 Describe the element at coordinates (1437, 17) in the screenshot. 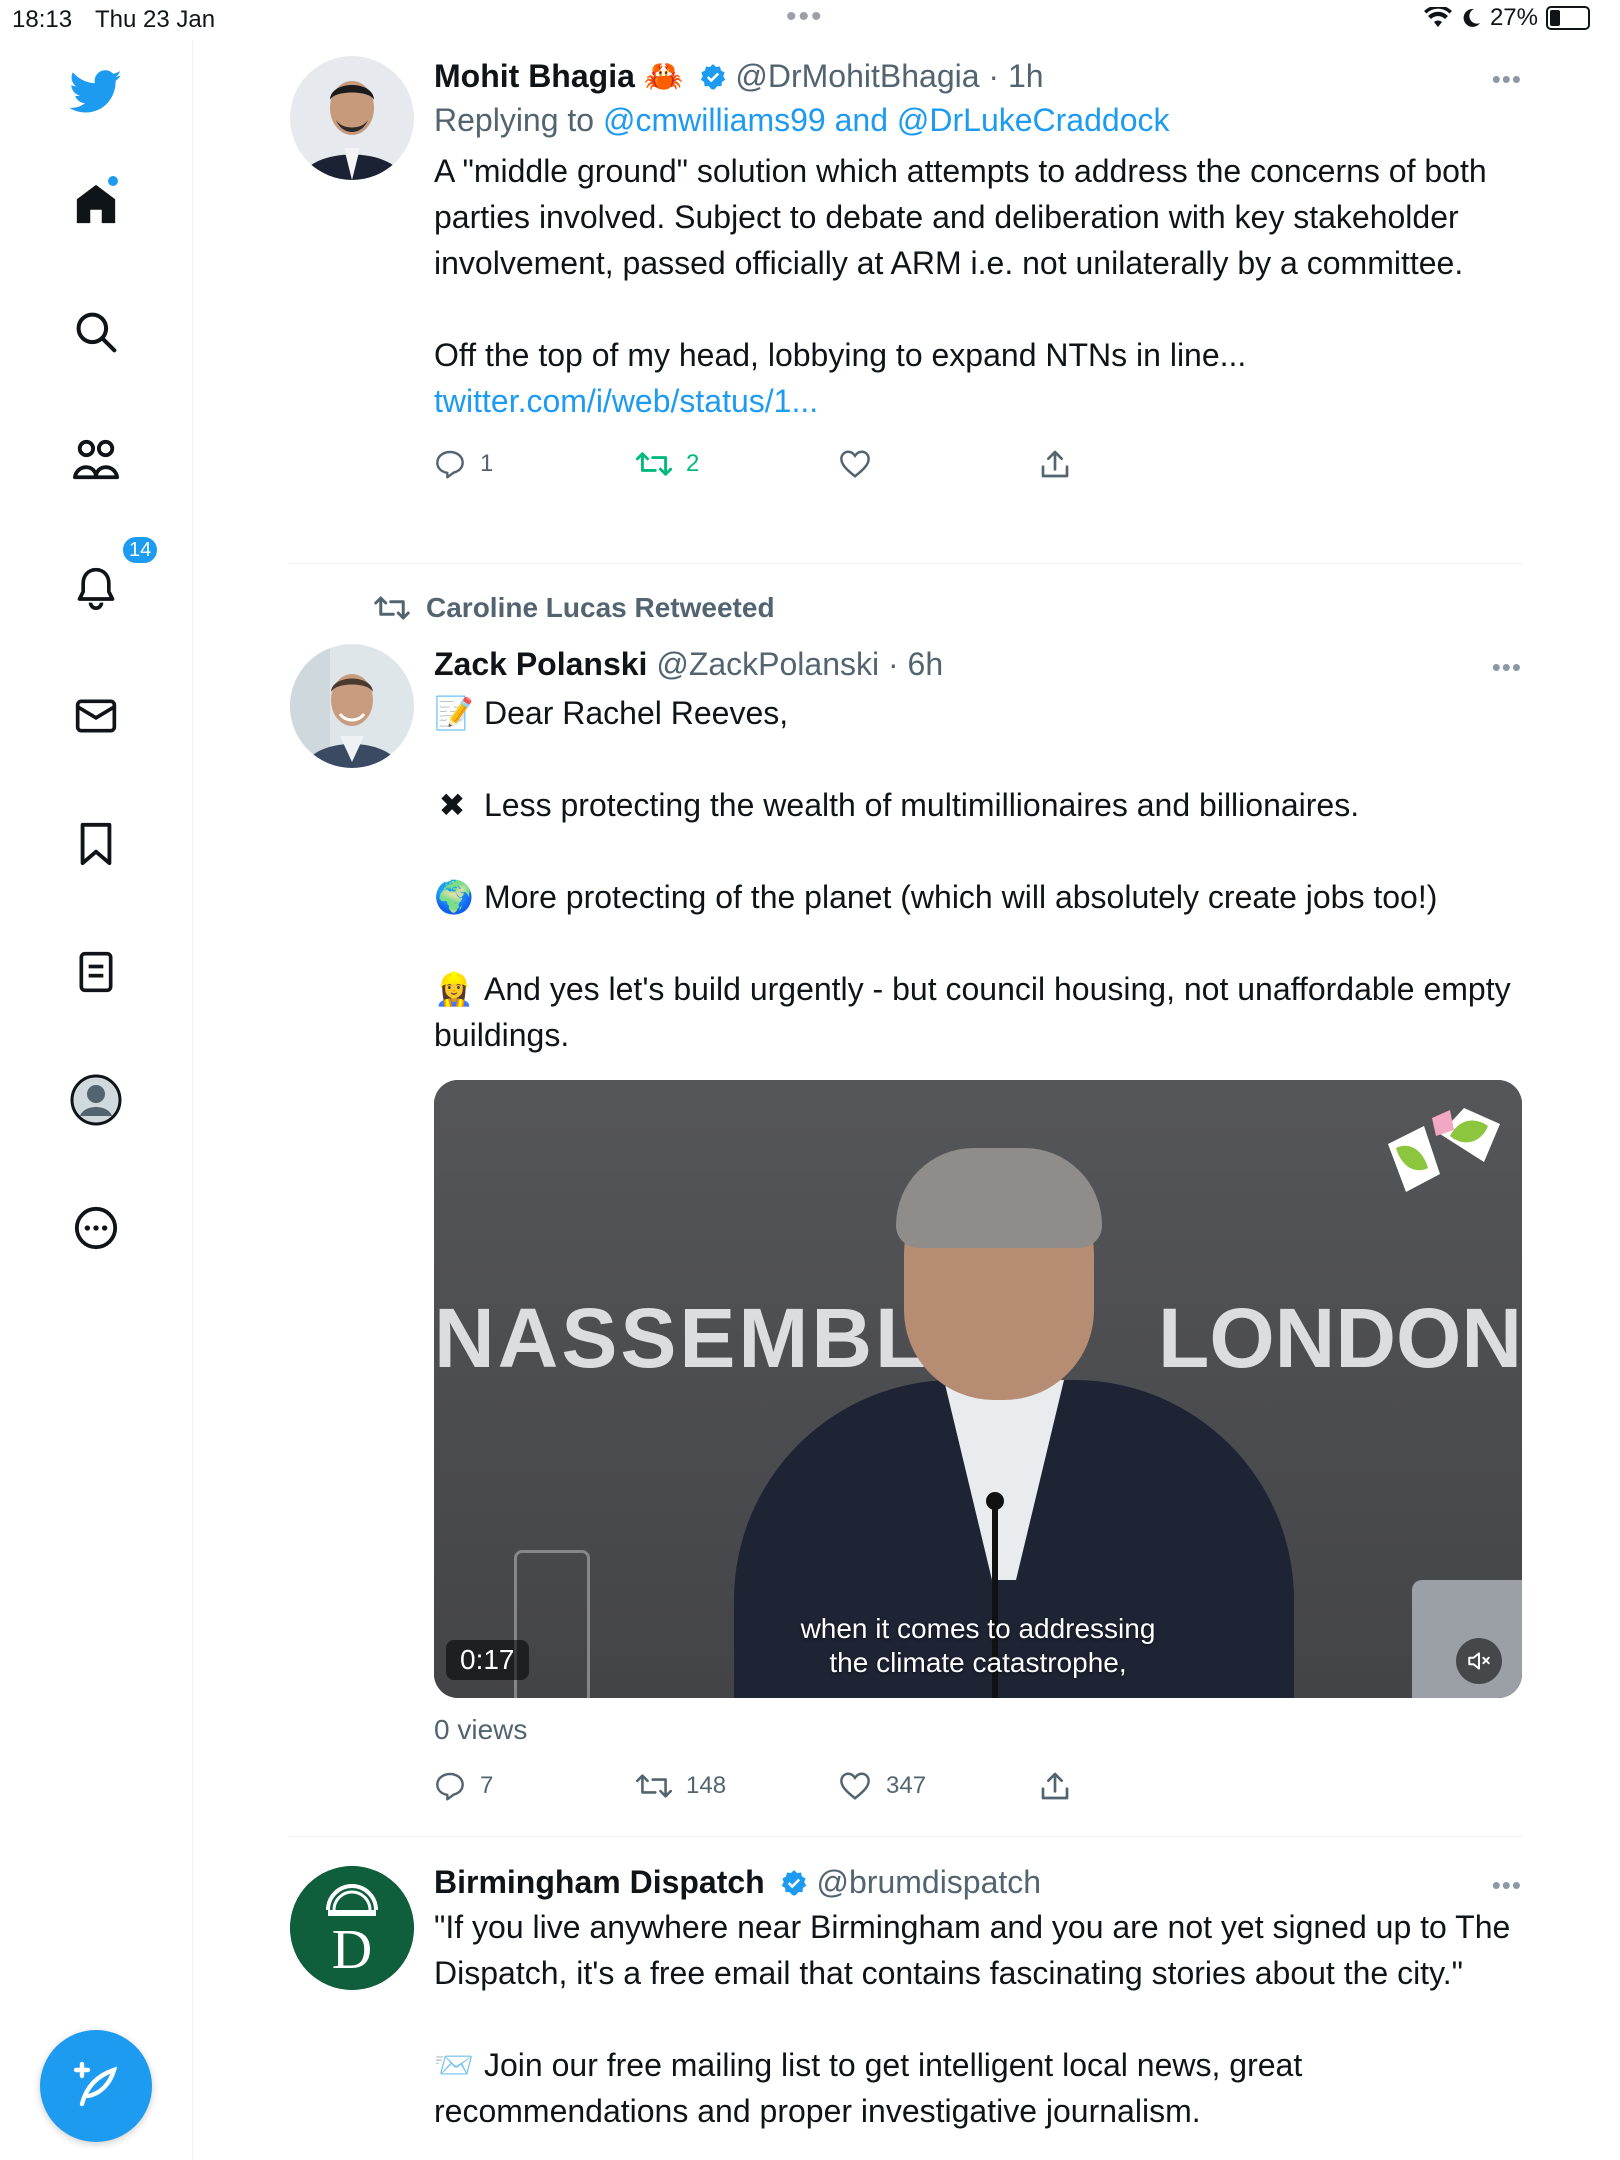

I see `wifi-icon` at that location.